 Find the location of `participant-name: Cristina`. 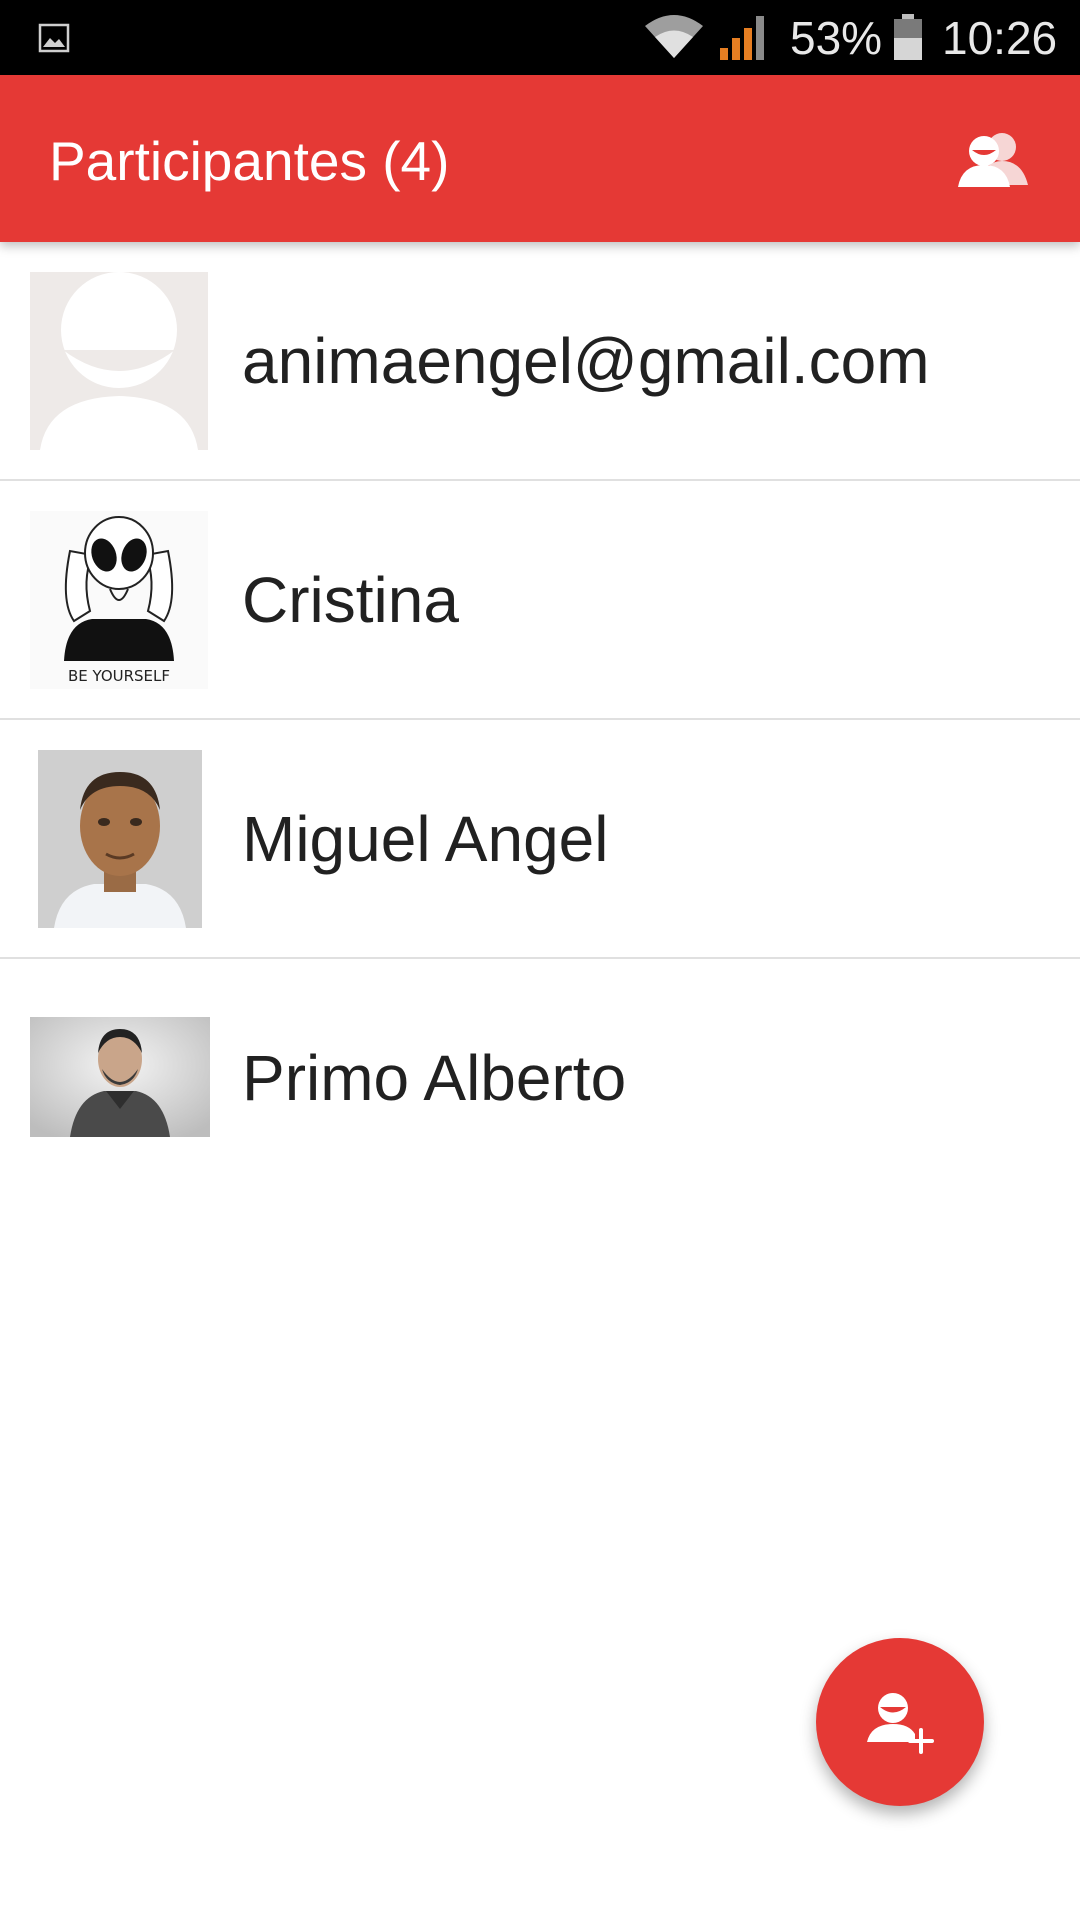

participant-name: Cristina is located at coordinates (350, 600).